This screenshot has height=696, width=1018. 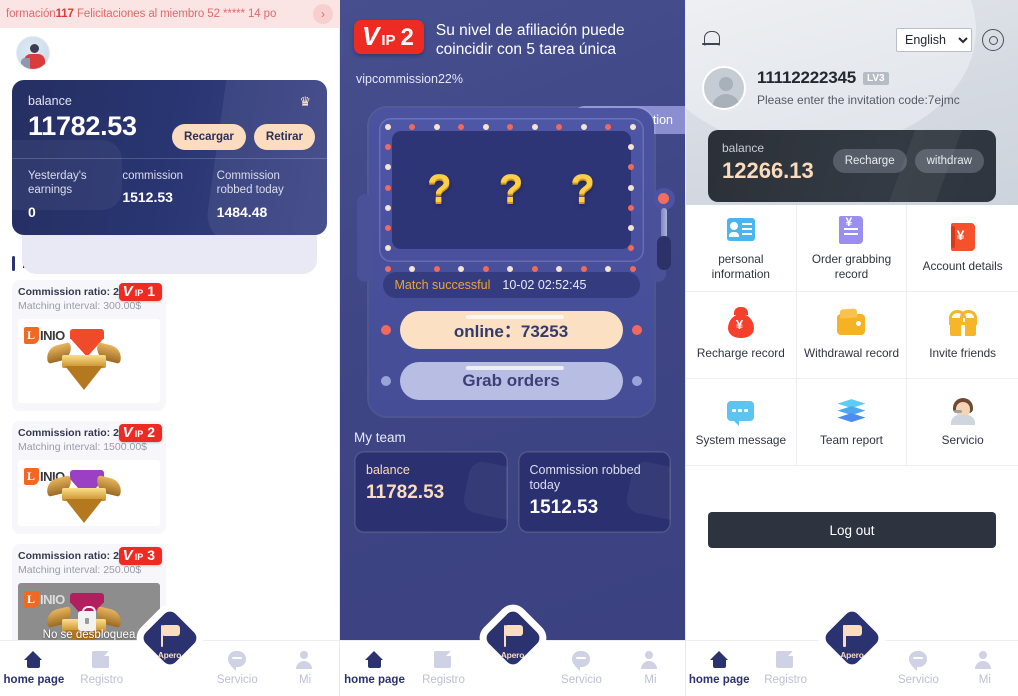 What do you see at coordinates (858, 77) in the screenshot?
I see `user-id-row: 11112222345 LV3` at bounding box center [858, 77].